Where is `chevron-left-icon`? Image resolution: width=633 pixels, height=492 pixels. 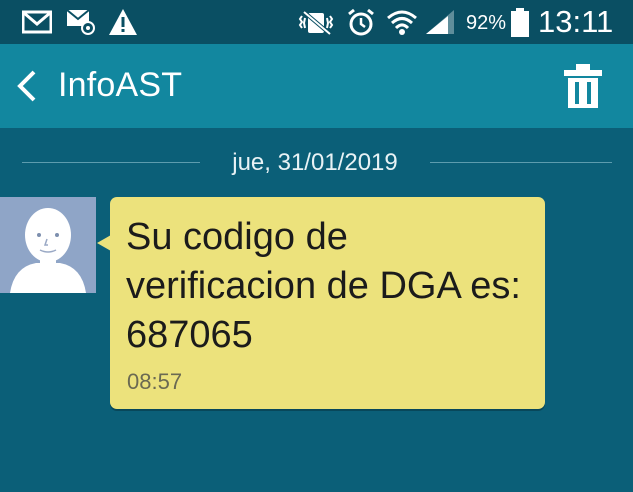
chevron-left-icon is located at coordinates (28, 91).